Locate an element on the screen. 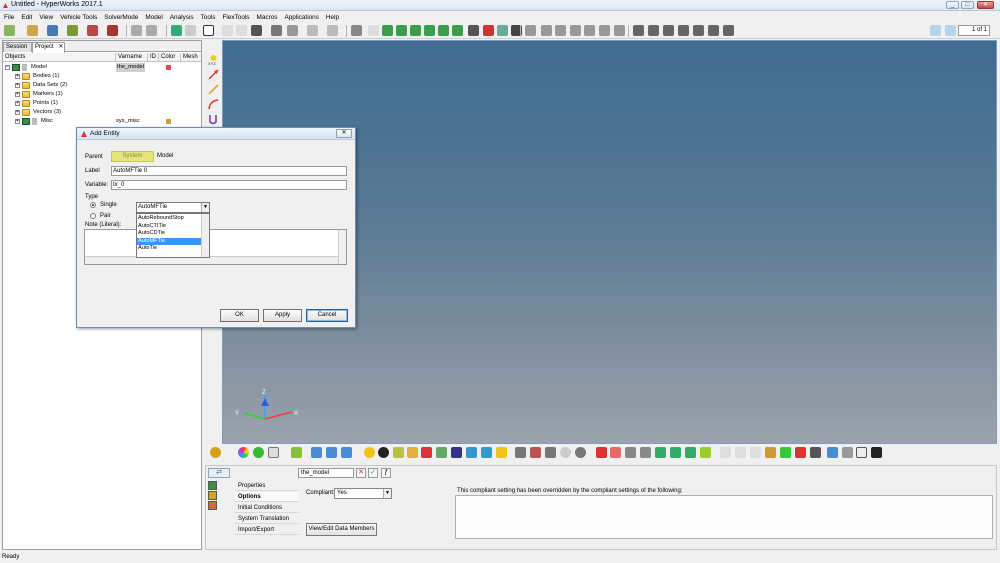 The width and height of the screenshot is (1000, 563). add-bracket-tool-icon is located at coordinates (861, 452).